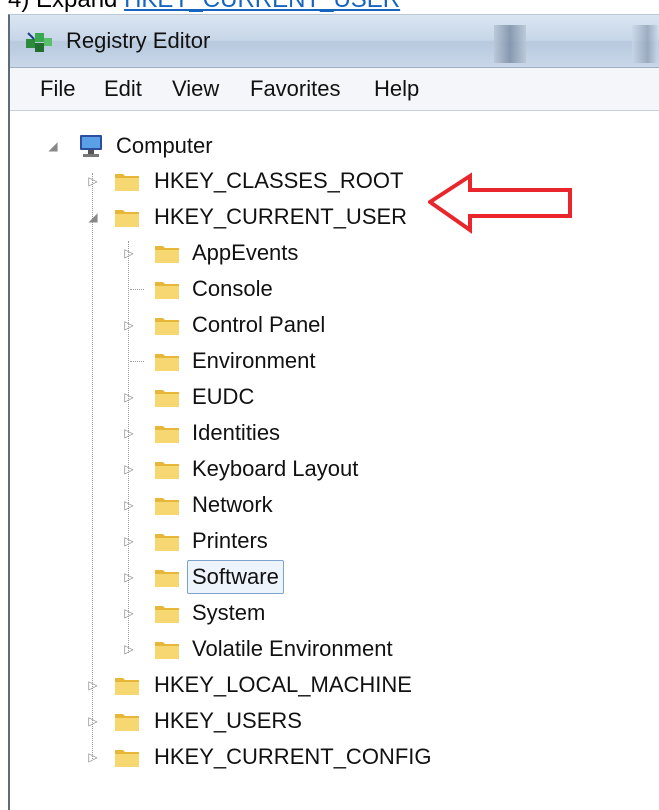  I want to click on tree-node-appevents: ▷ AppEvents, so click(298, 253).